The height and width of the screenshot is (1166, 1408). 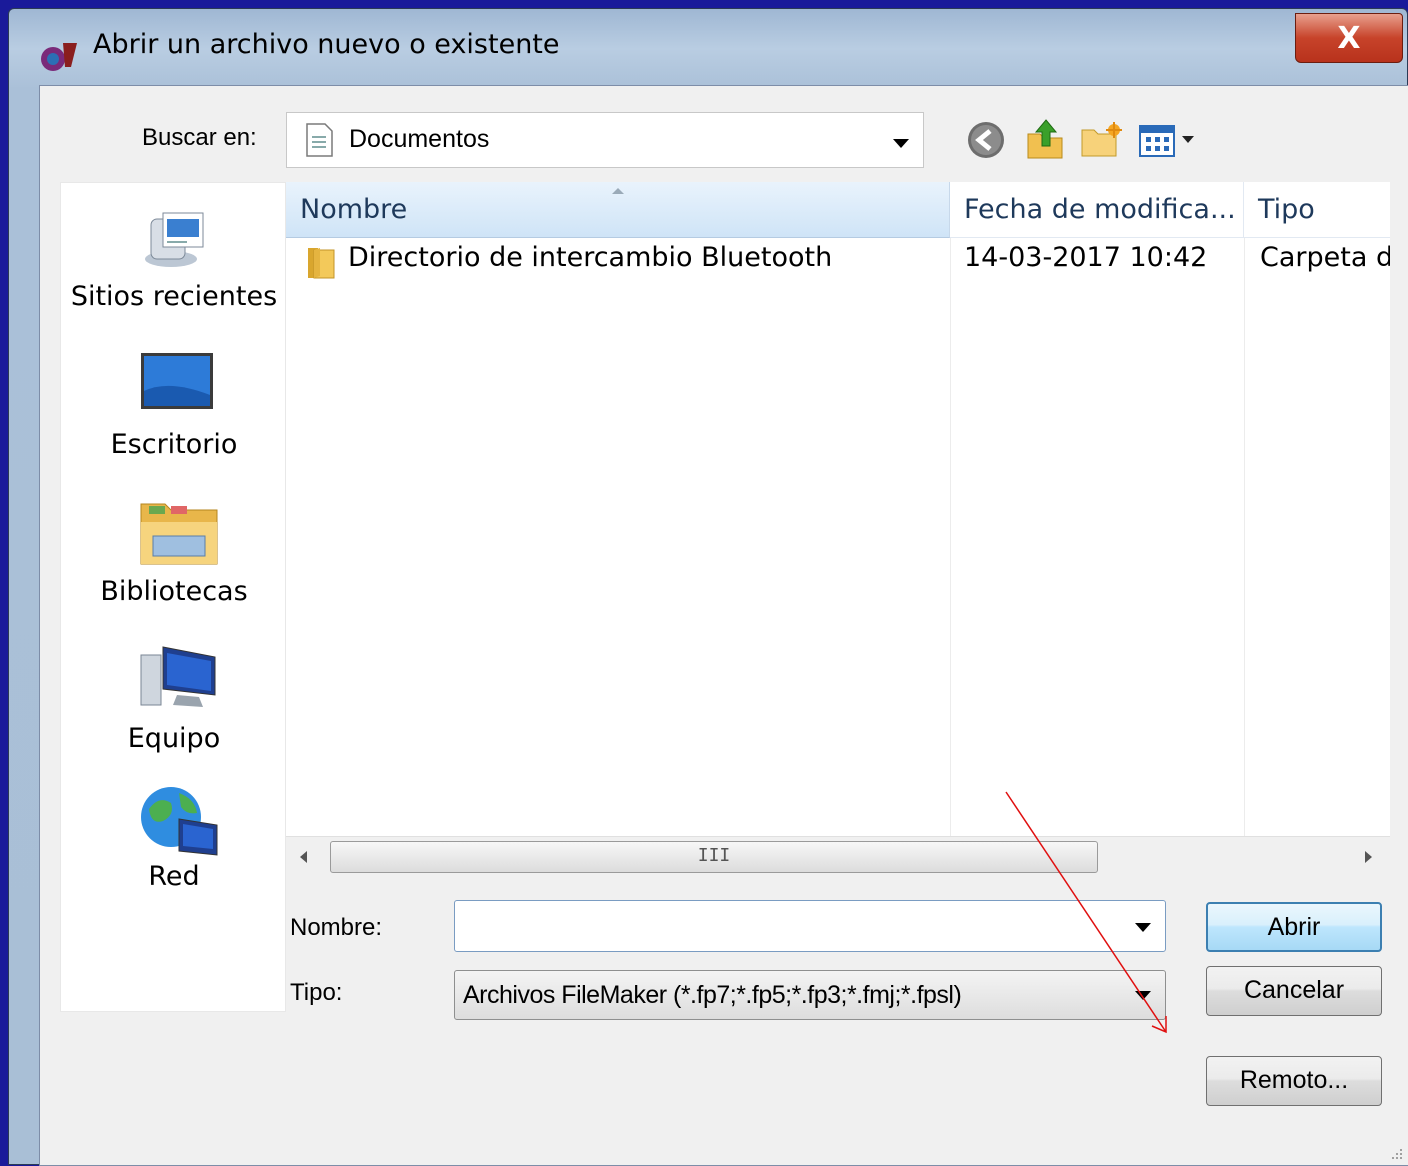 I want to click on view-menu-icon, so click(x=1173, y=141).